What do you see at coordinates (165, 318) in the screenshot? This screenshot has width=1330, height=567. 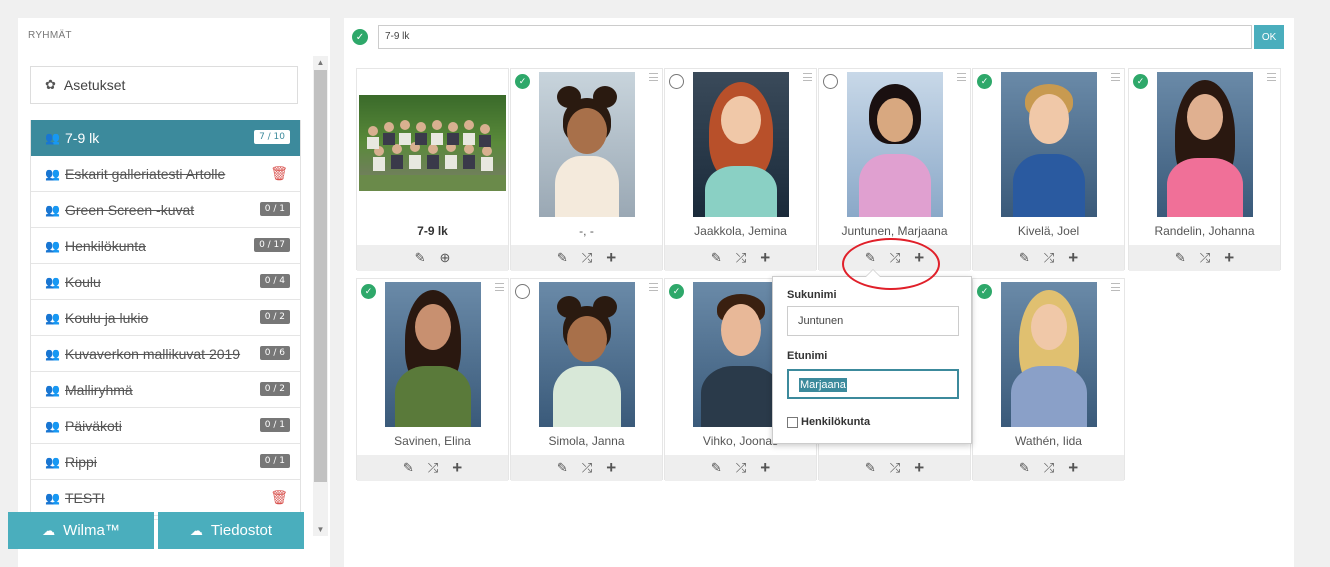 I see `group-item-koulu-ja-lukio: 👥 Koulu ja lukio 0 / 2` at bounding box center [165, 318].